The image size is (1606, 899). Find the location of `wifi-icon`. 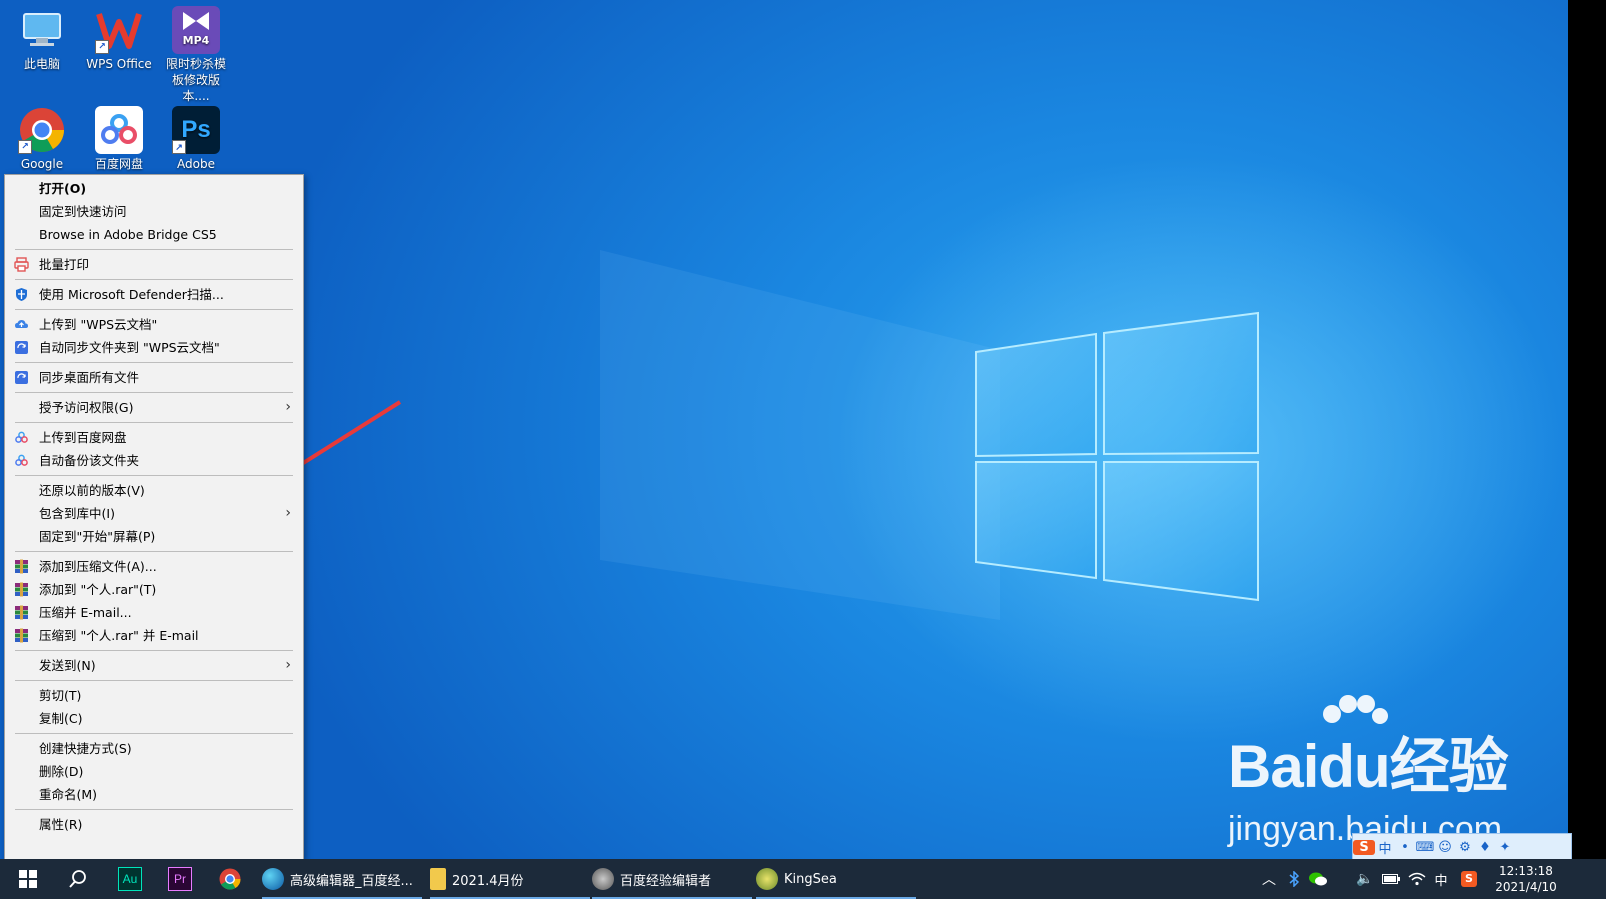

wifi-icon is located at coordinates (1417, 879).